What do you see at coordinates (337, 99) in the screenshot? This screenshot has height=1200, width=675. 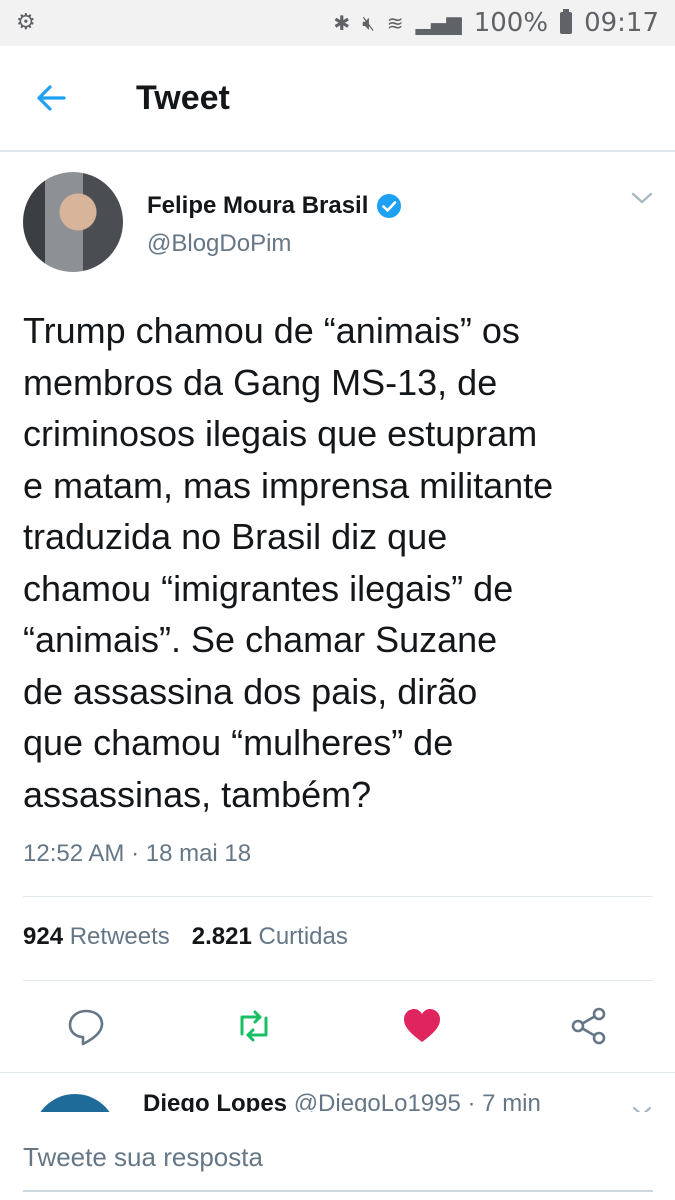 I see `app-bar: Tweet` at bounding box center [337, 99].